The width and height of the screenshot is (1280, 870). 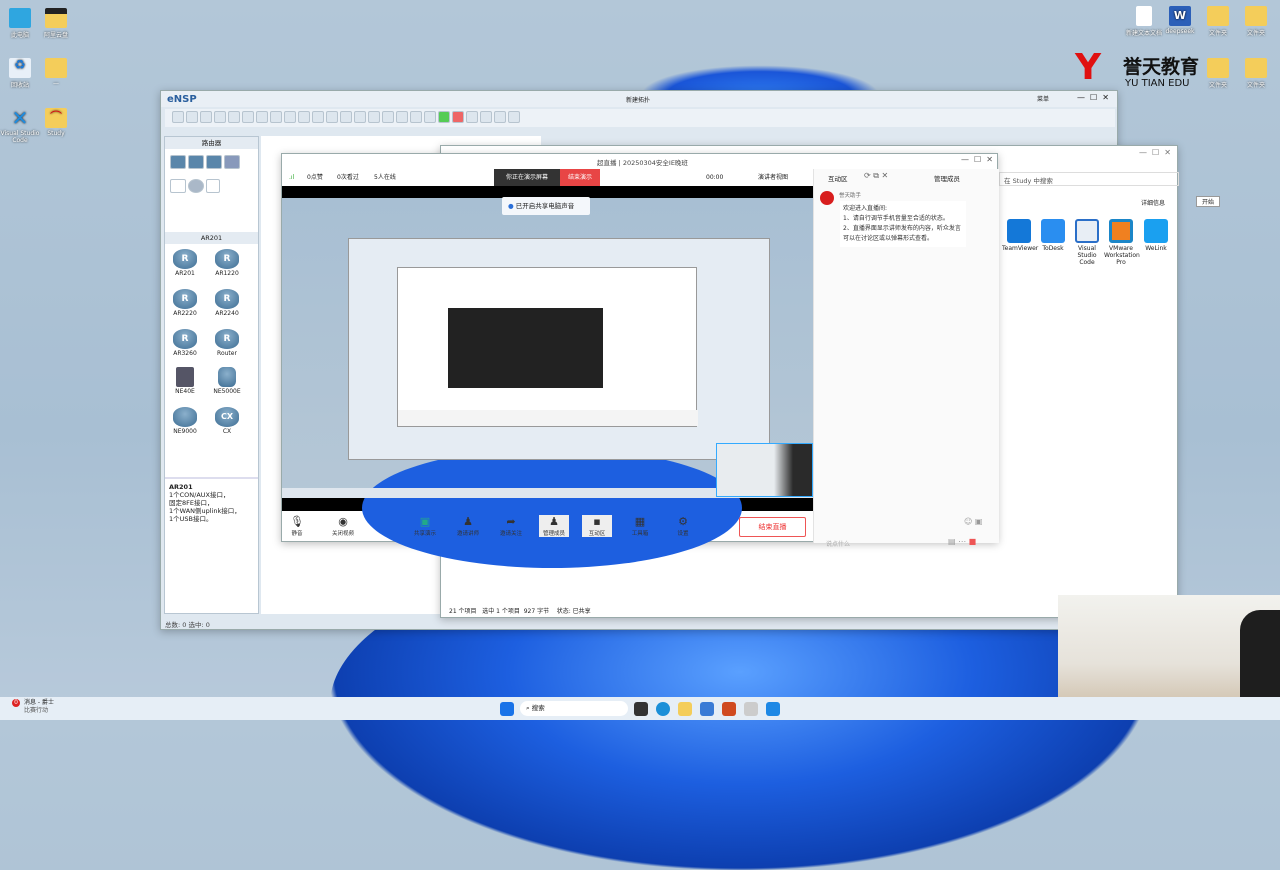 I want to click on search-input: 在 Study 中搜索, so click(x=1089, y=179).